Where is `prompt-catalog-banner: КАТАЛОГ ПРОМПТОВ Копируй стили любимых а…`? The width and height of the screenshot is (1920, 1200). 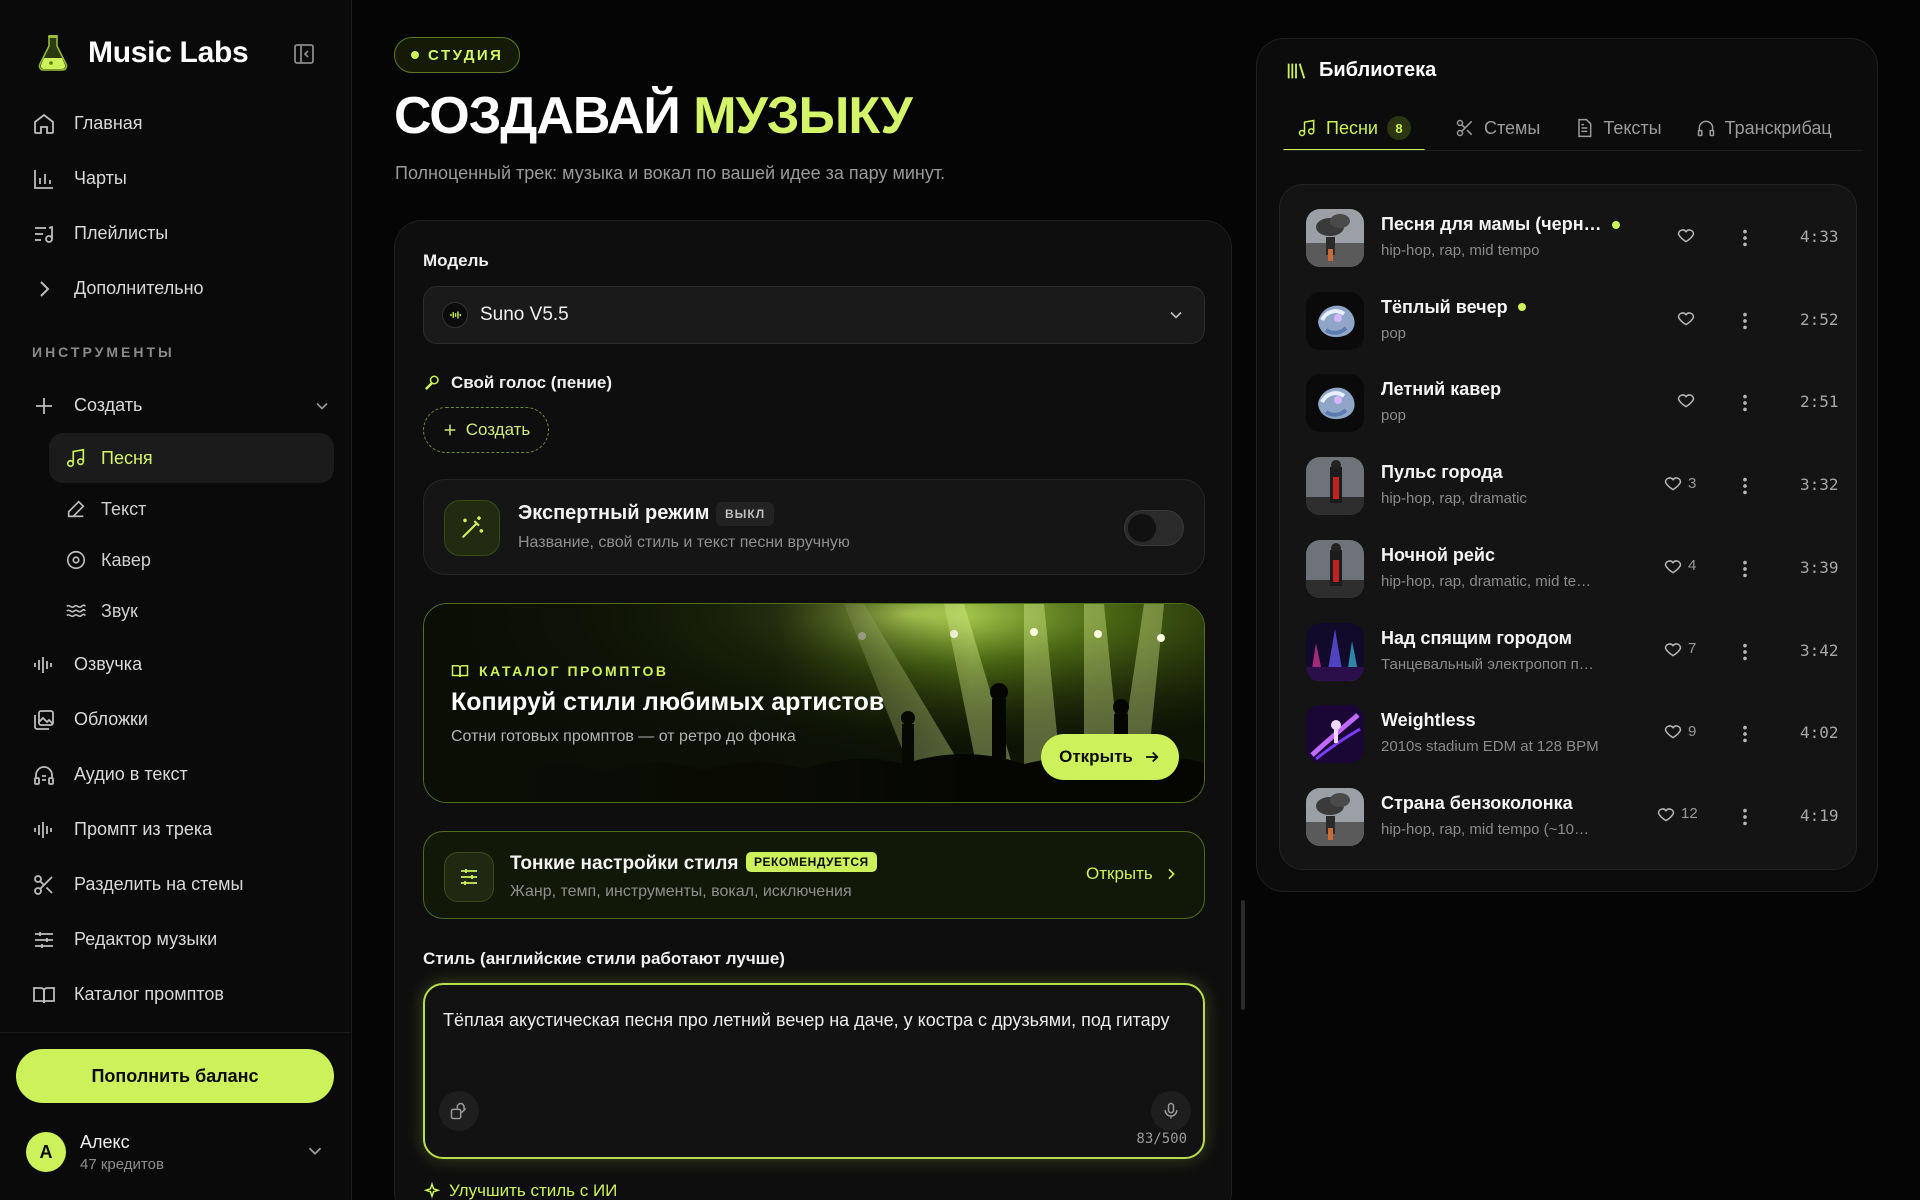
prompt-catalog-banner: КАТАЛОГ ПРОМПТОВ Копируй стили любимых а… is located at coordinates (814, 703).